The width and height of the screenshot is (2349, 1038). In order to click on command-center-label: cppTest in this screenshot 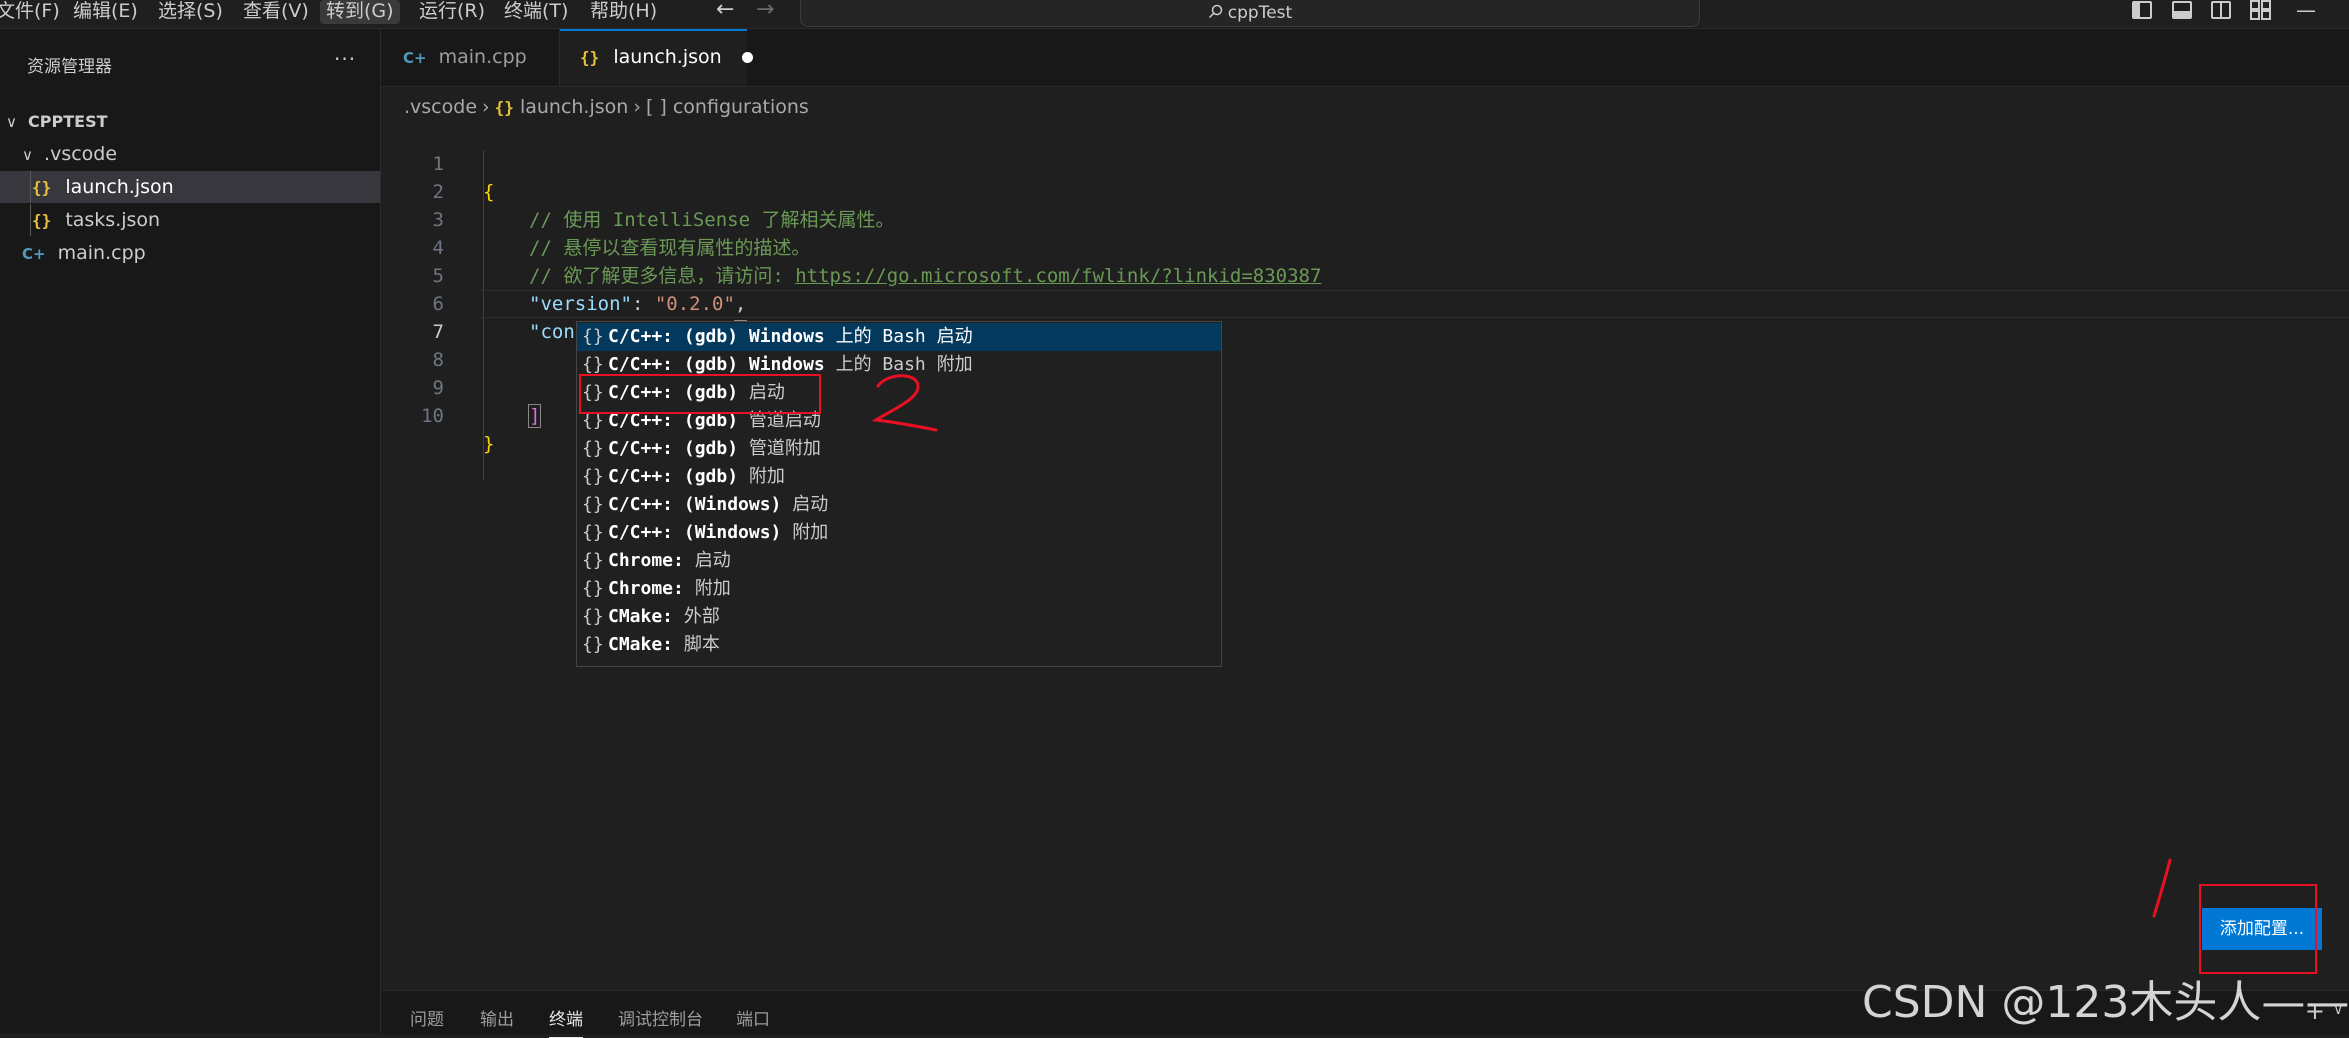, I will do `click(1250, 13)`.